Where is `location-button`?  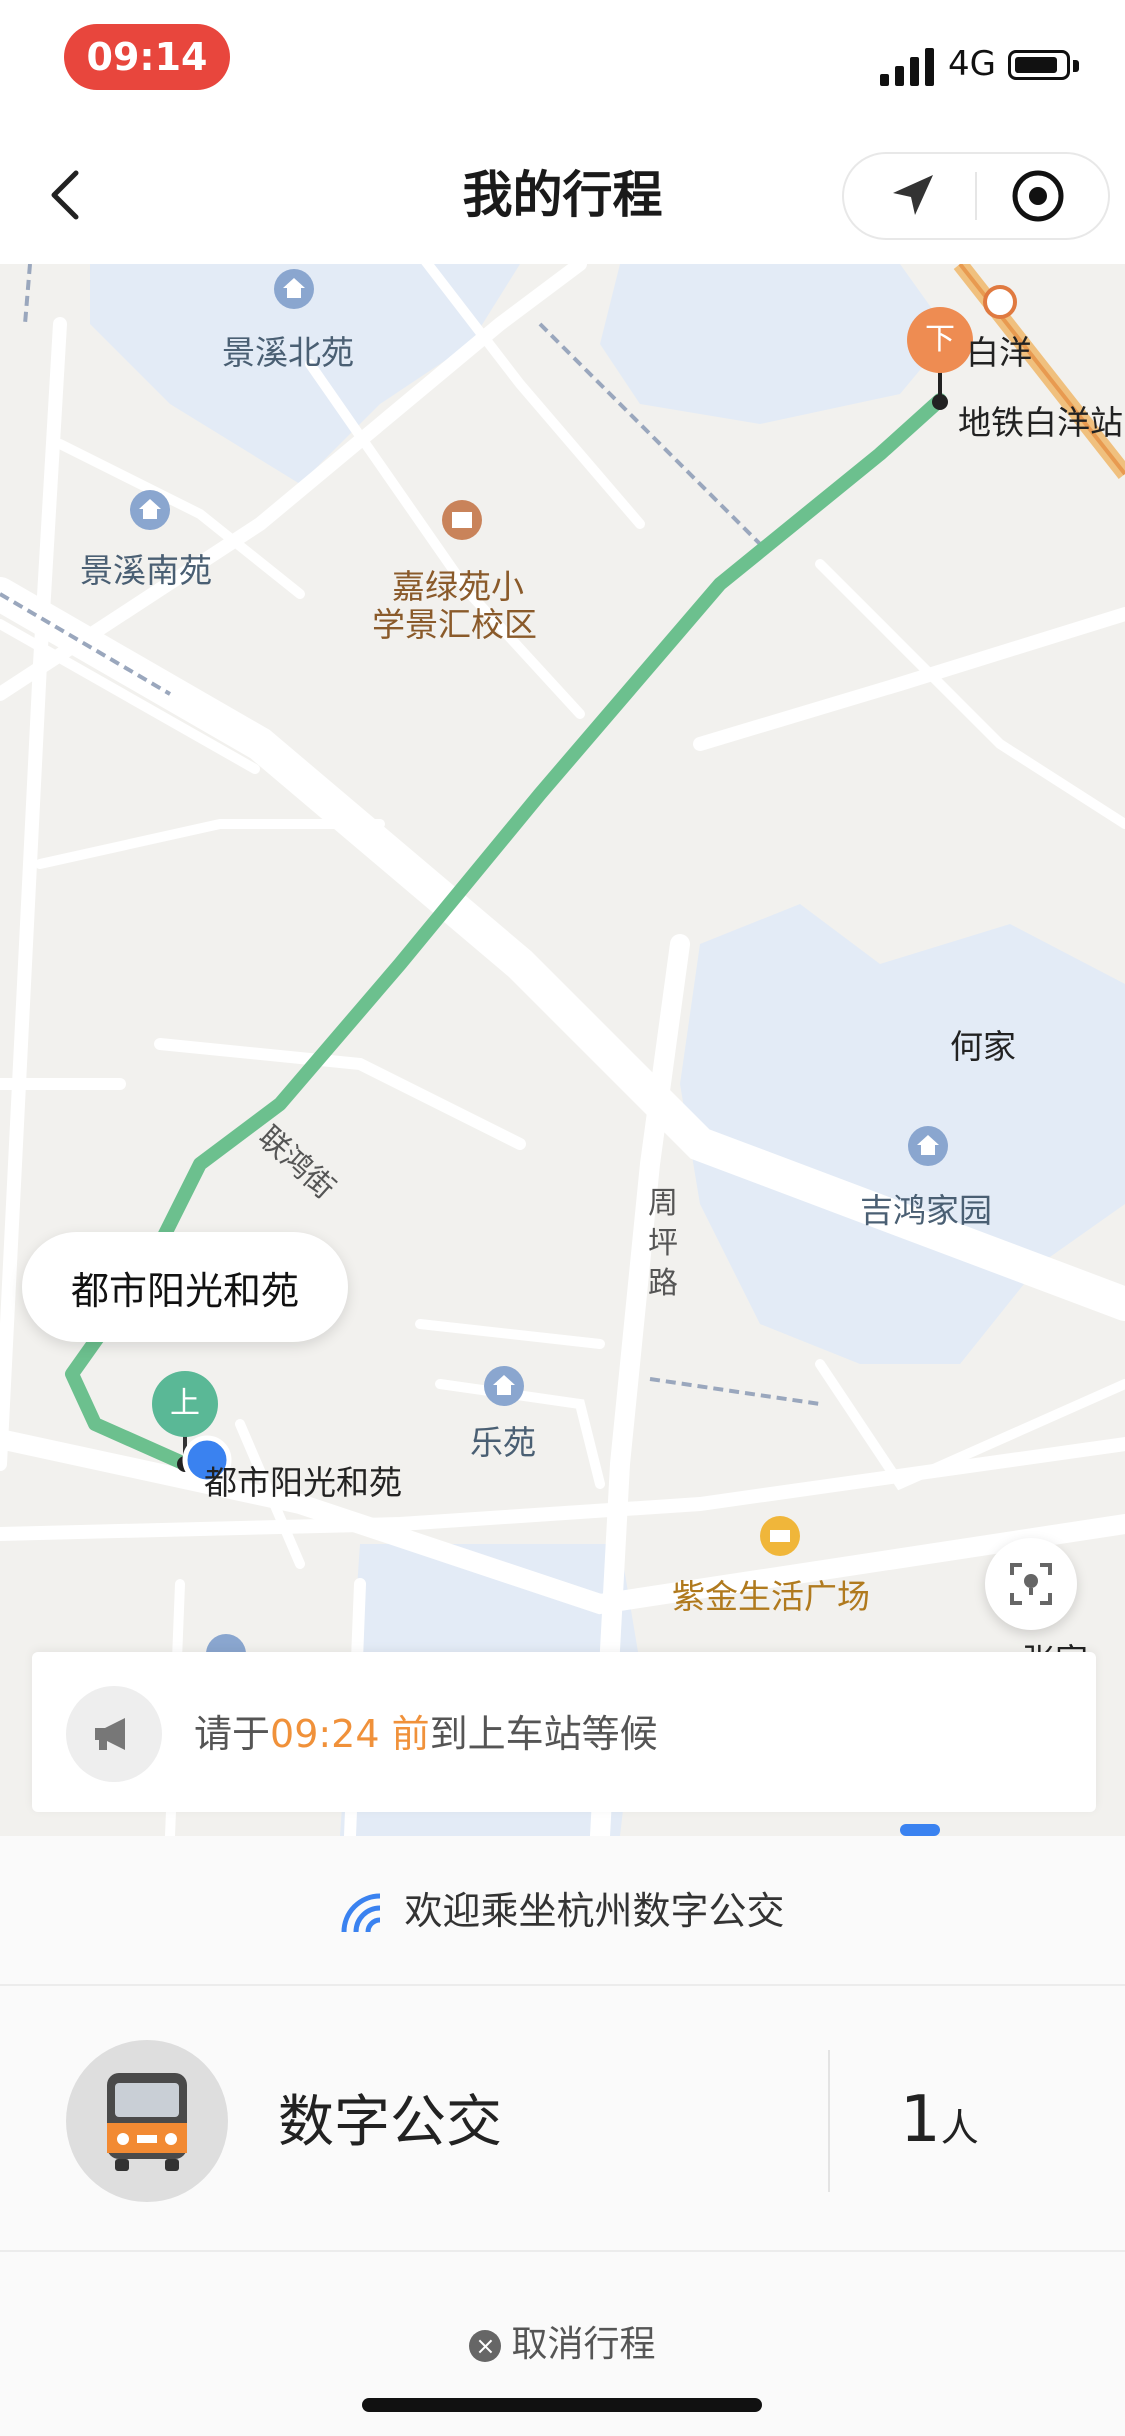 location-button is located at coordinates (912, 196).